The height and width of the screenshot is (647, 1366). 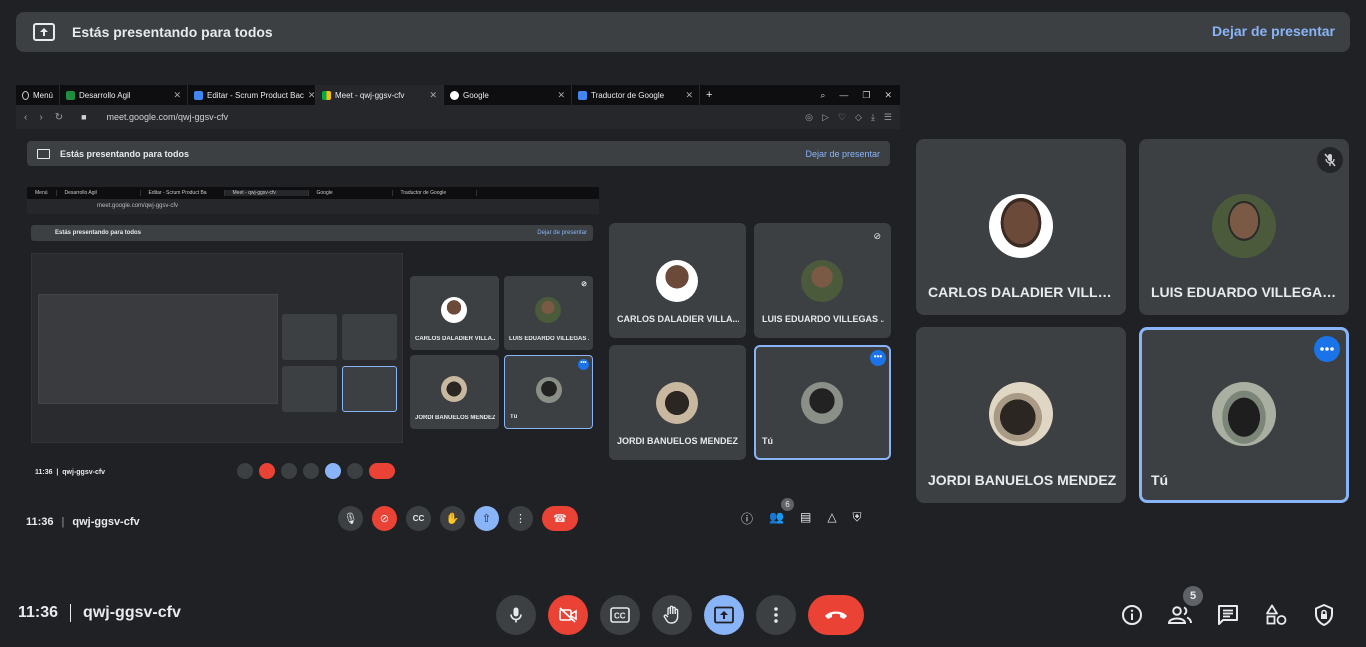 I want to click on more-vert-icon: ⋮, so click(x=520, y=518).